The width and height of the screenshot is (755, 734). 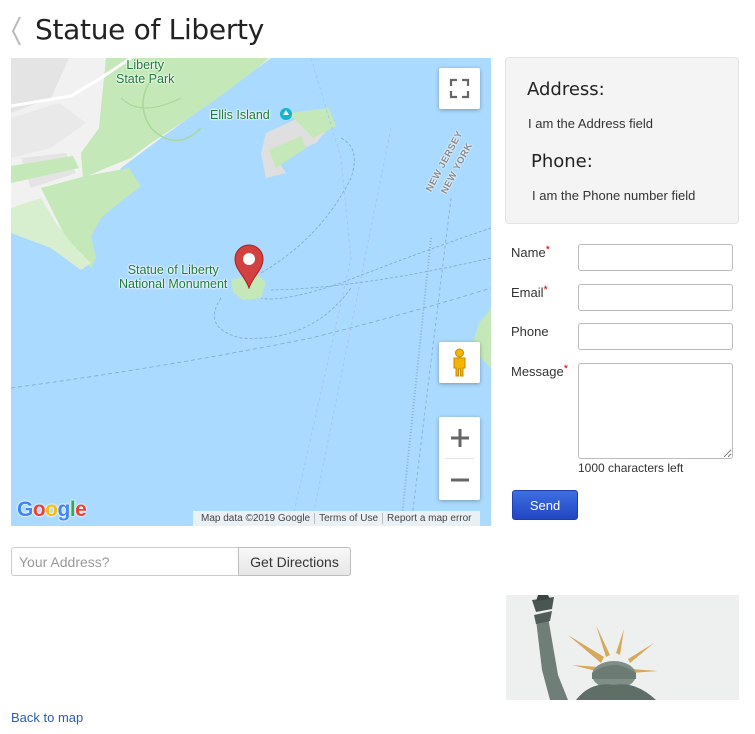 I want to click on name-label: Name*, so click(x=530, y=252).